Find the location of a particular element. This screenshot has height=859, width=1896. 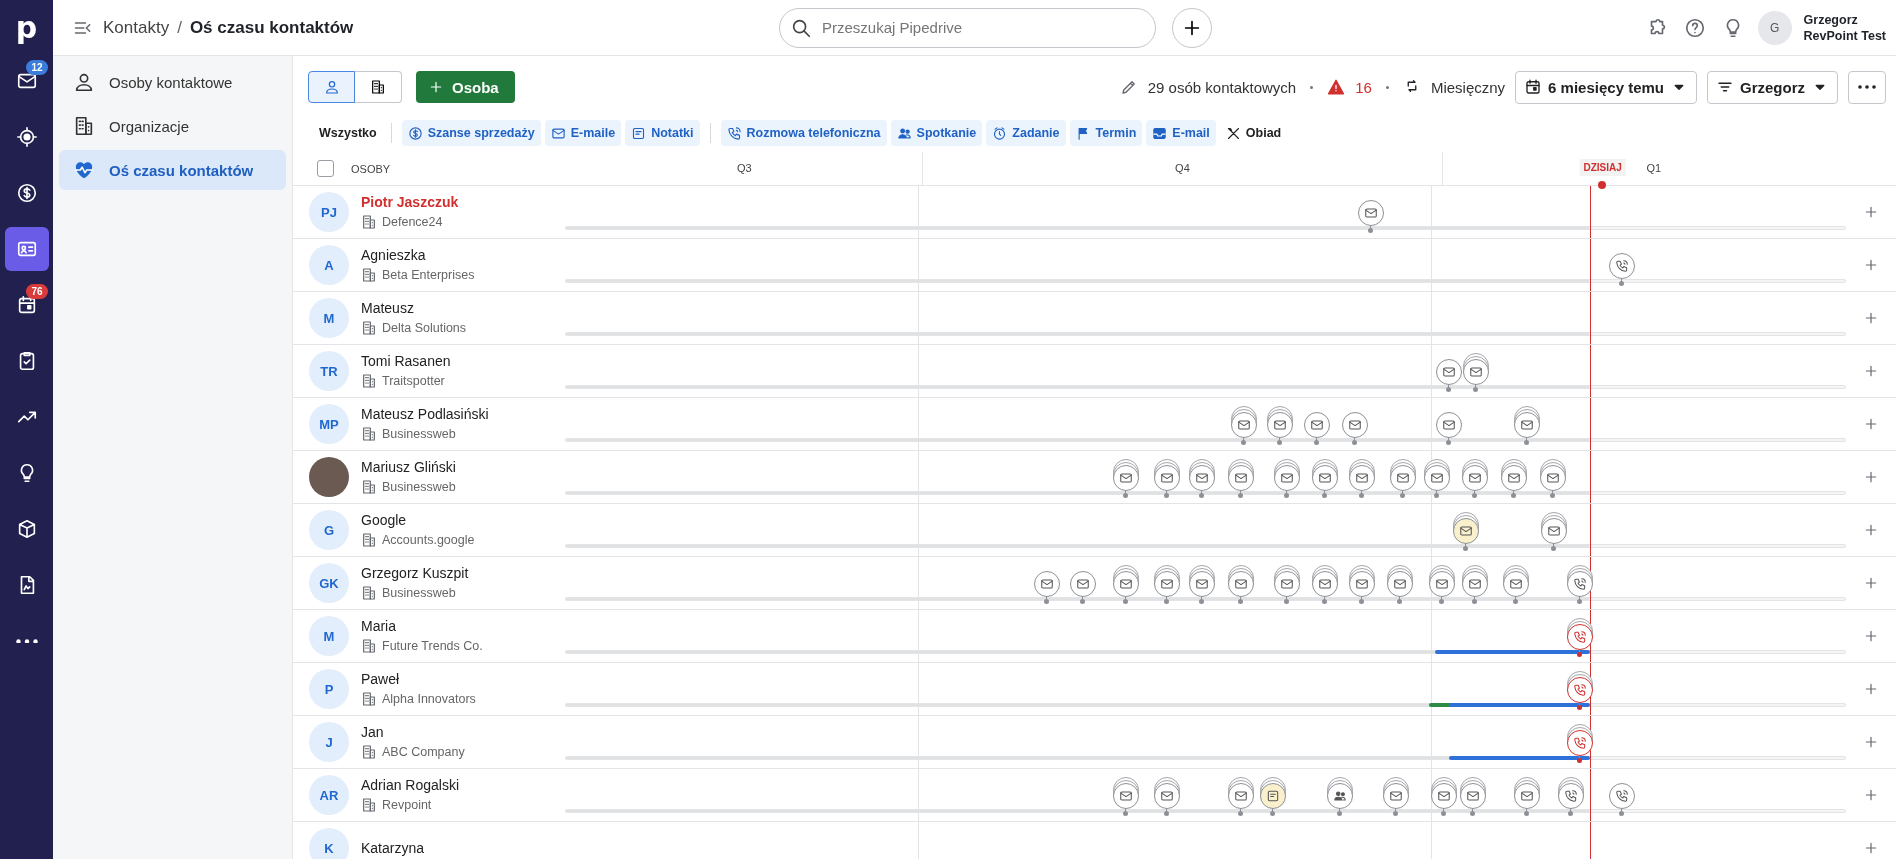

person-name: Tomi Rasanen is located at coordinates (406, 361).